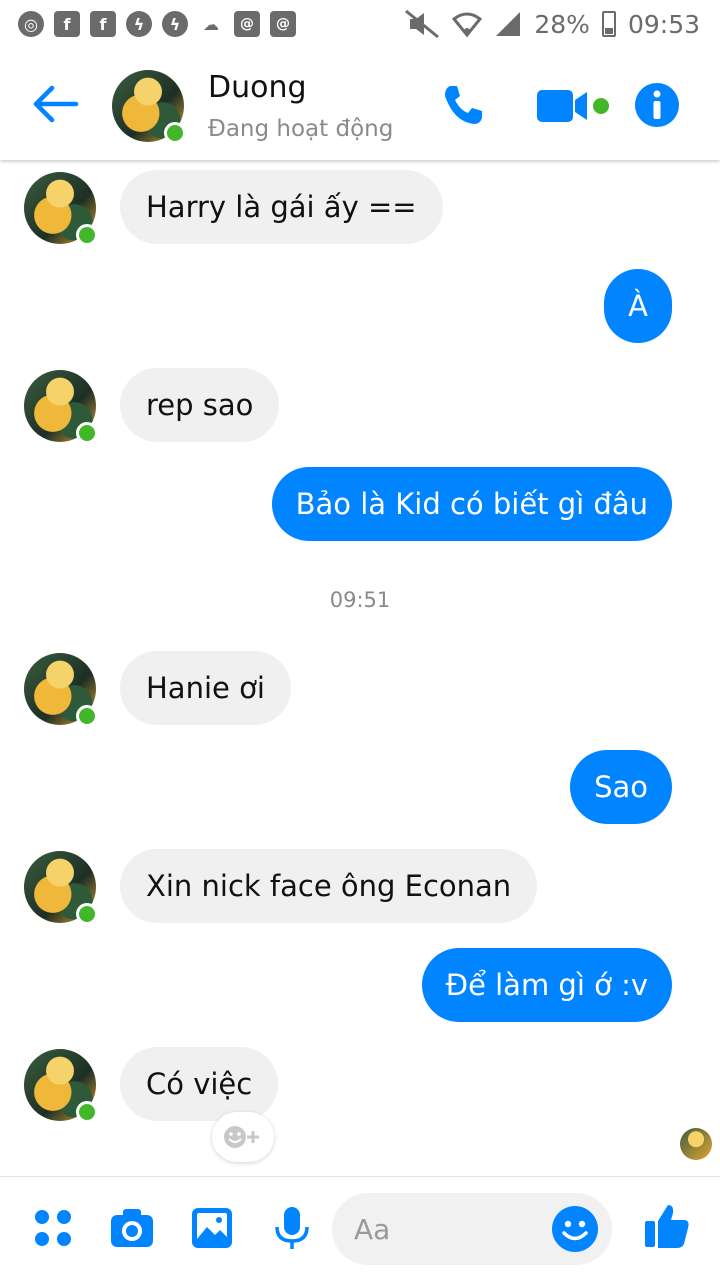  I want to click on incoming-message: Hanie ơi, so click(205, 688).